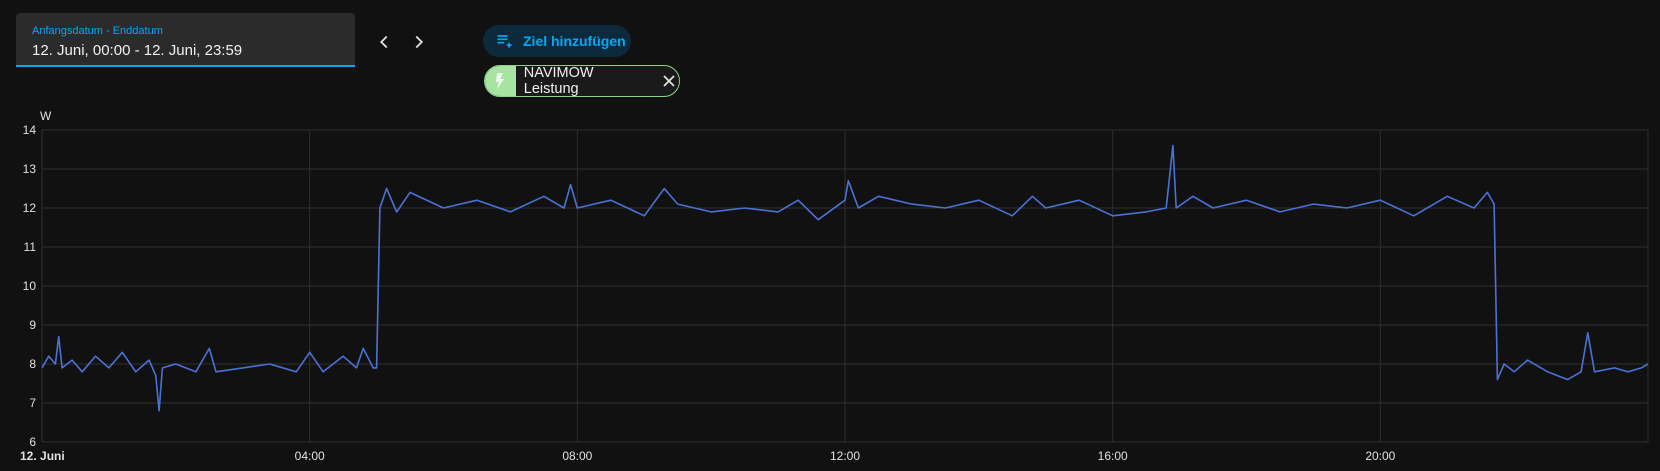 The image size is (1660, 471). Describe the element at coordinates (574, 41) in the screenshot. I see `add-target-label: Ziel hinzufügen` at that location.